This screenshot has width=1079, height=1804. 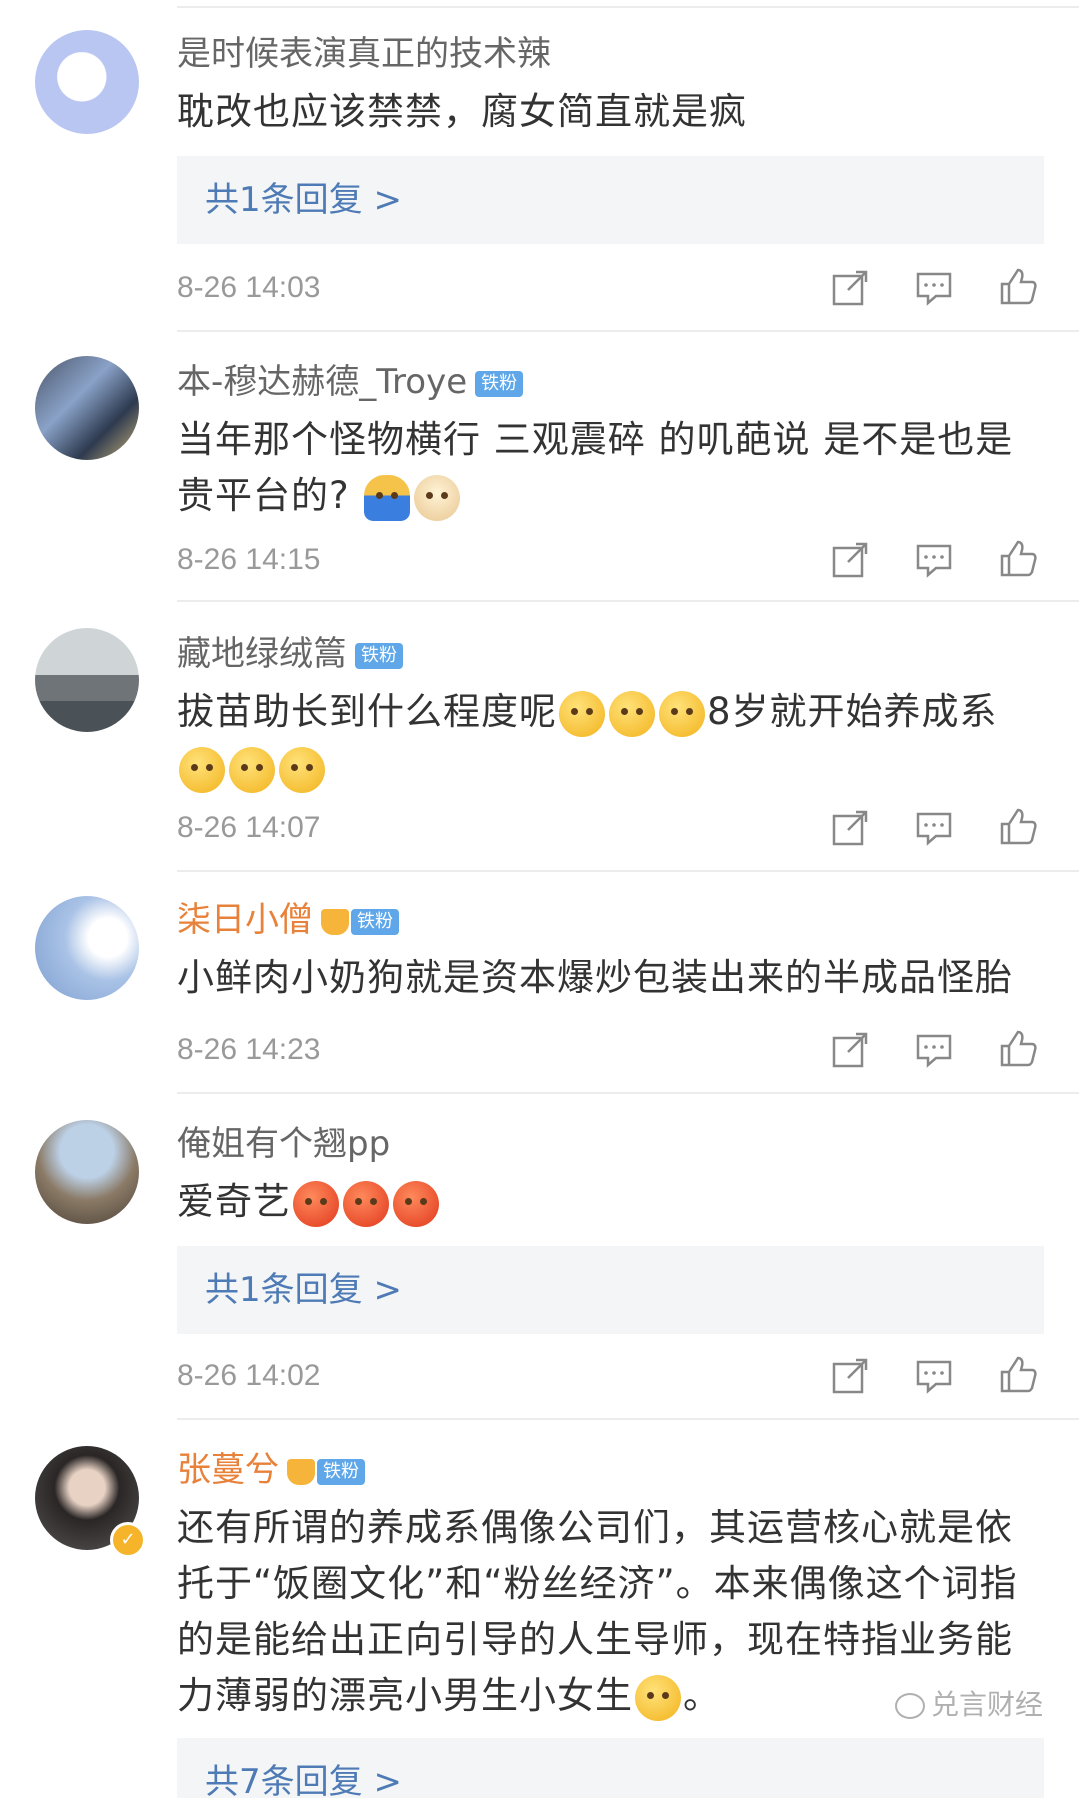 I want to click on comment-text-content: 。, so click(x=702, y=1695).